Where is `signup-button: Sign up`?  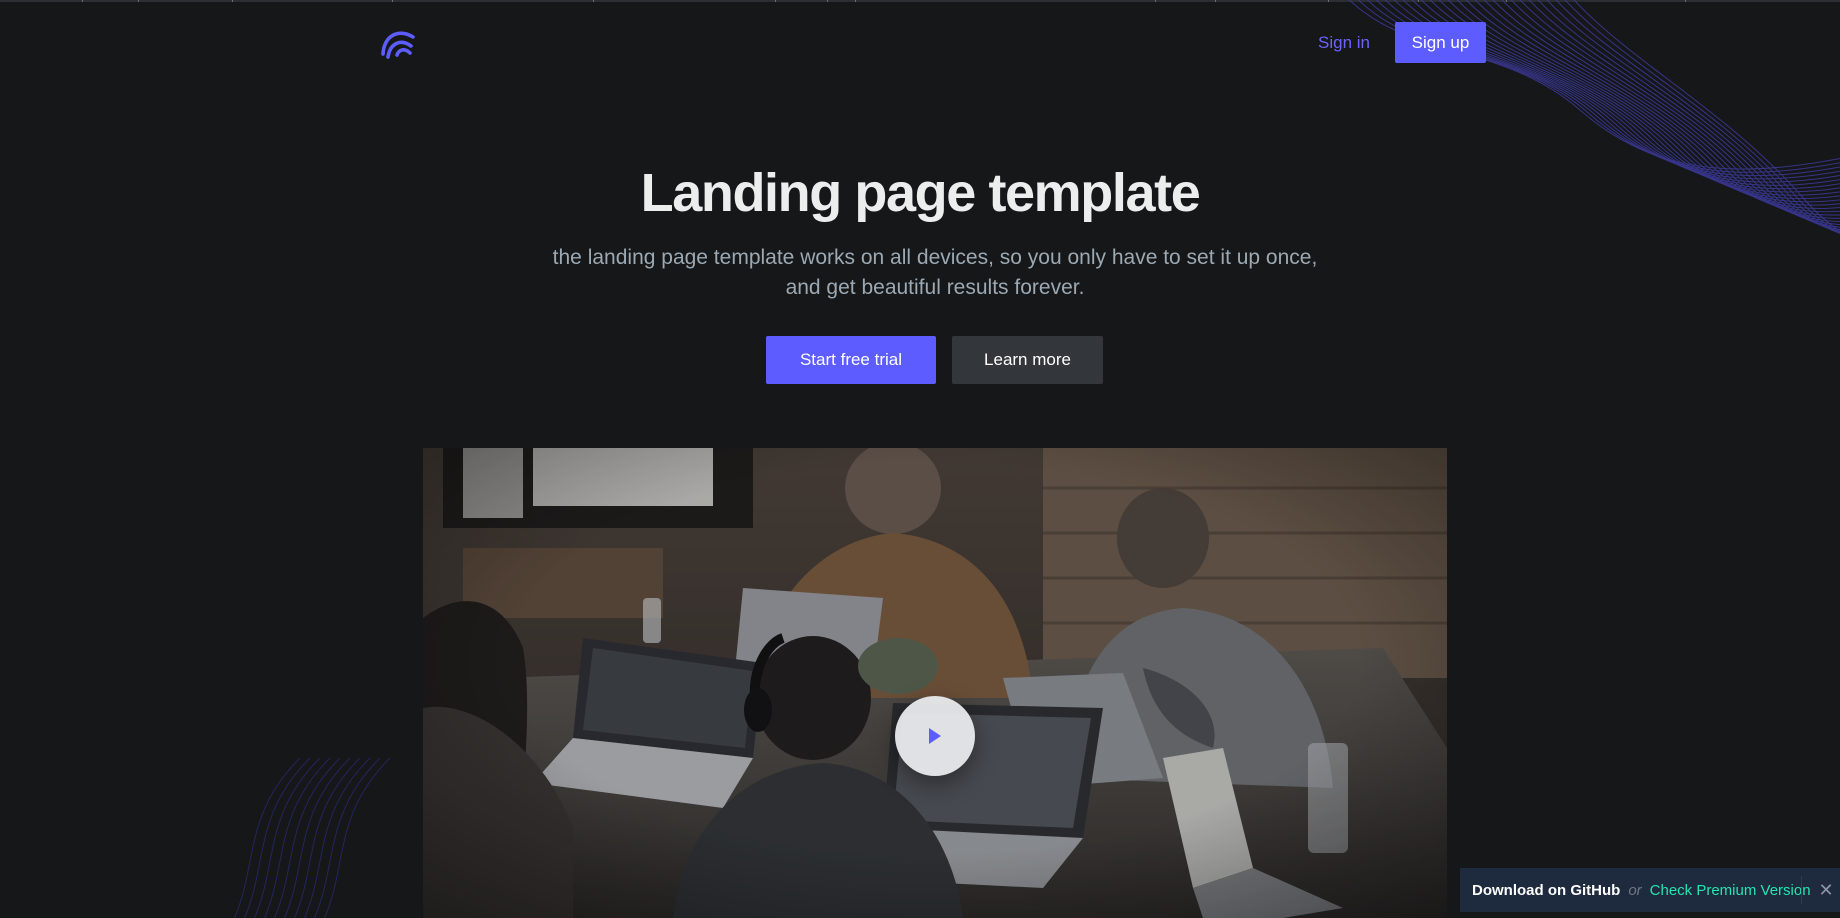
signup-button: Sign up is located at coordinates (1440, 42).